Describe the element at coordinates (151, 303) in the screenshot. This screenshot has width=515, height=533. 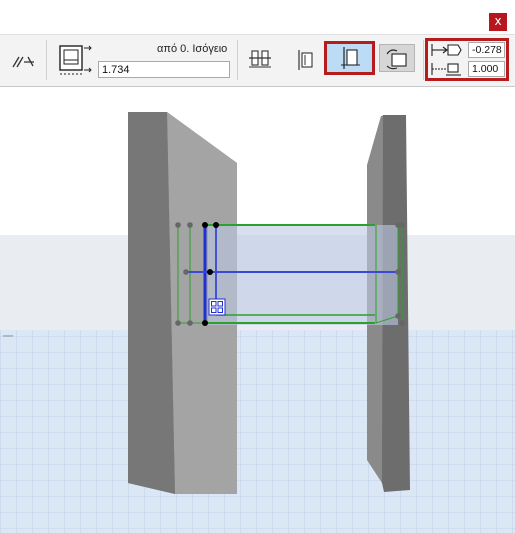
I see `left-wall-edge` at that location.